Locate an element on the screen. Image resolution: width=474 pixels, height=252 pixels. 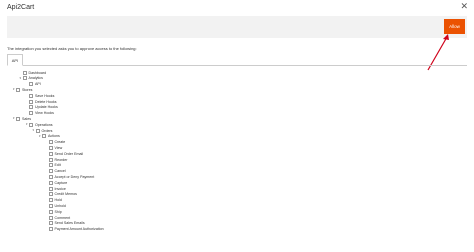
tree-node-label: View is located at coordinates (58, 147).